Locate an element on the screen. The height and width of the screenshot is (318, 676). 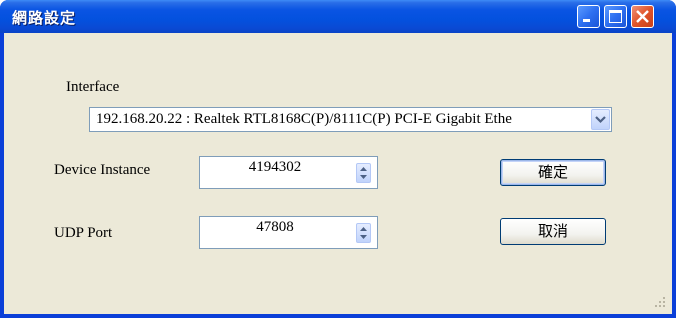
maximize-icon is located at coordinates (615, 16).